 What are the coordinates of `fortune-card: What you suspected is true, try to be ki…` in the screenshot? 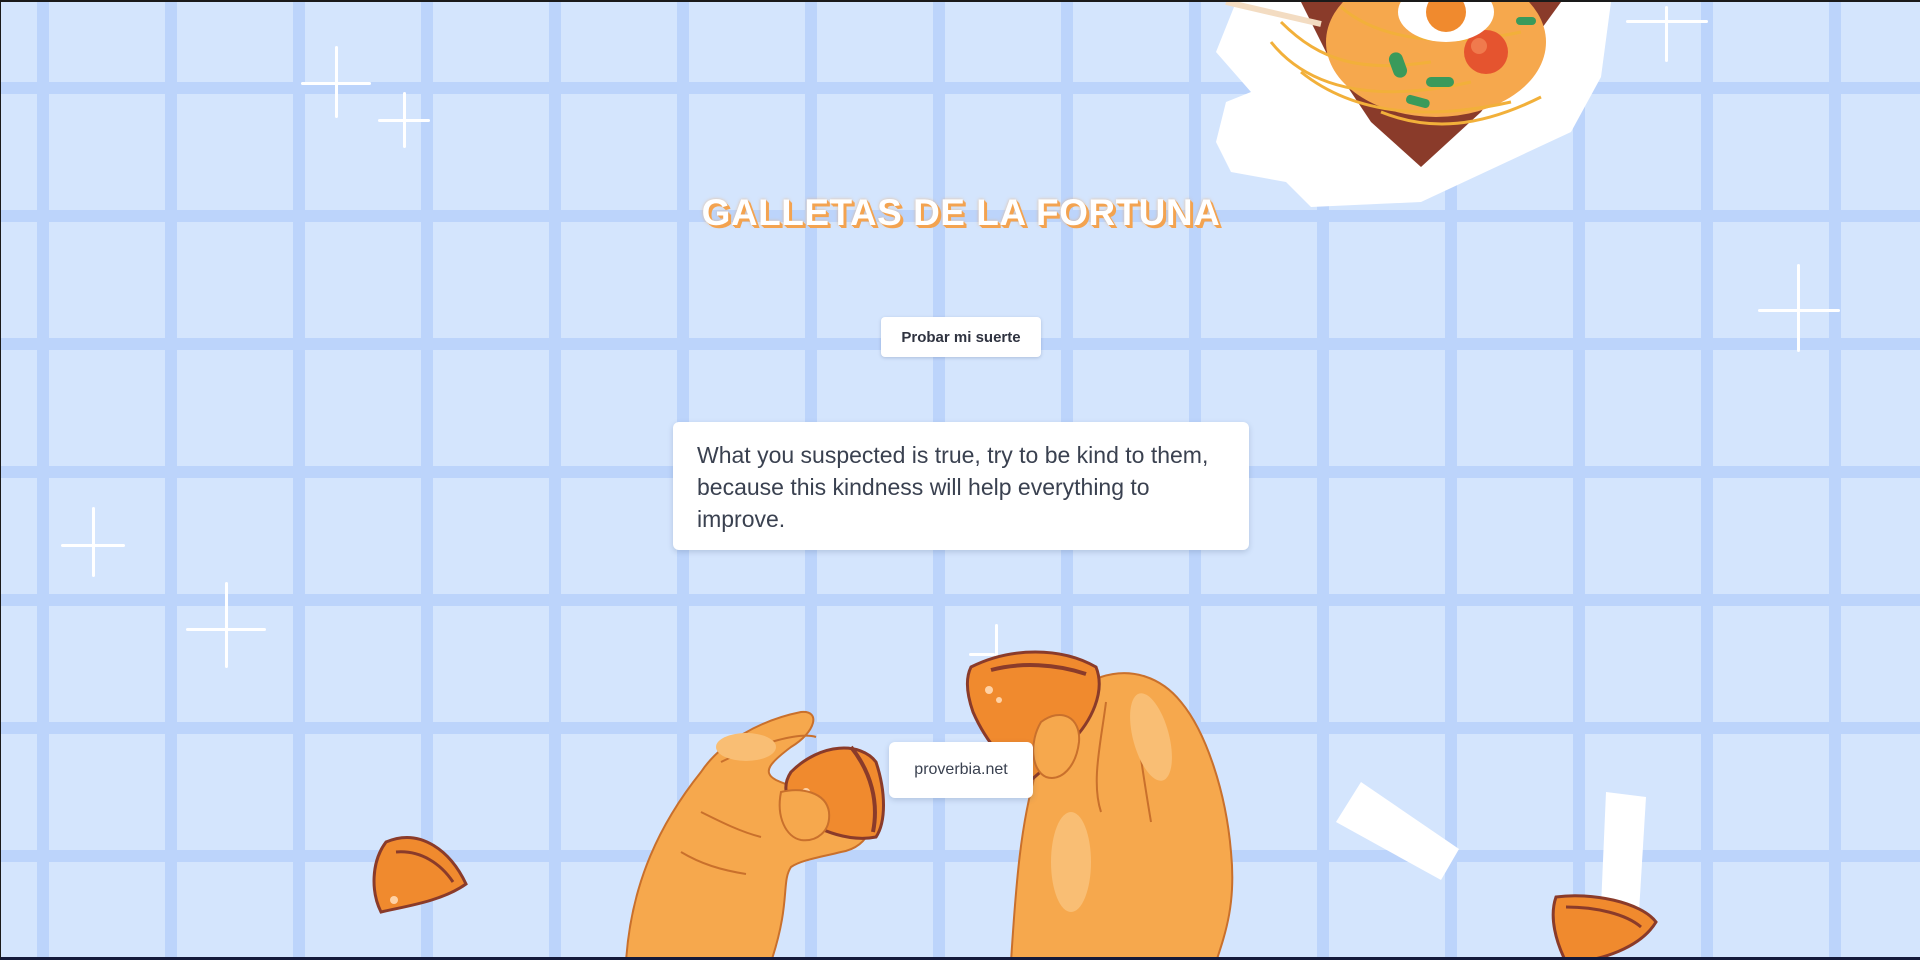 It's located at (961, 486).